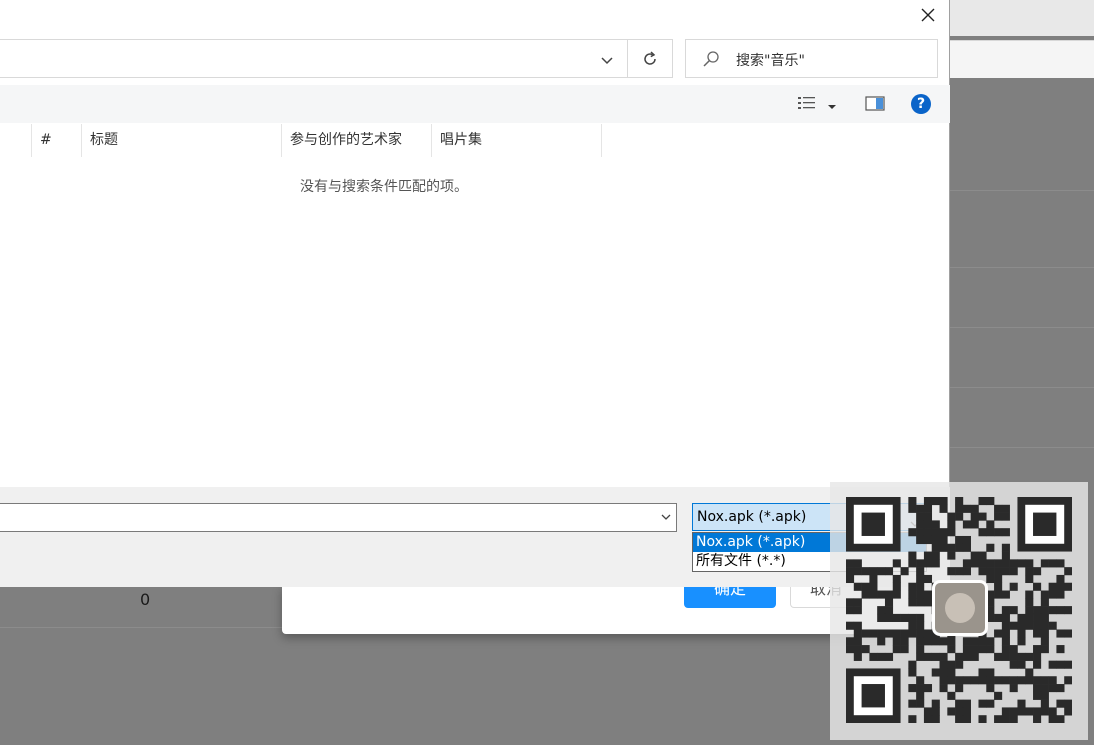  Describe the element at coordinates (338, 517) in the screenshot. I see `filename-field` at that location.